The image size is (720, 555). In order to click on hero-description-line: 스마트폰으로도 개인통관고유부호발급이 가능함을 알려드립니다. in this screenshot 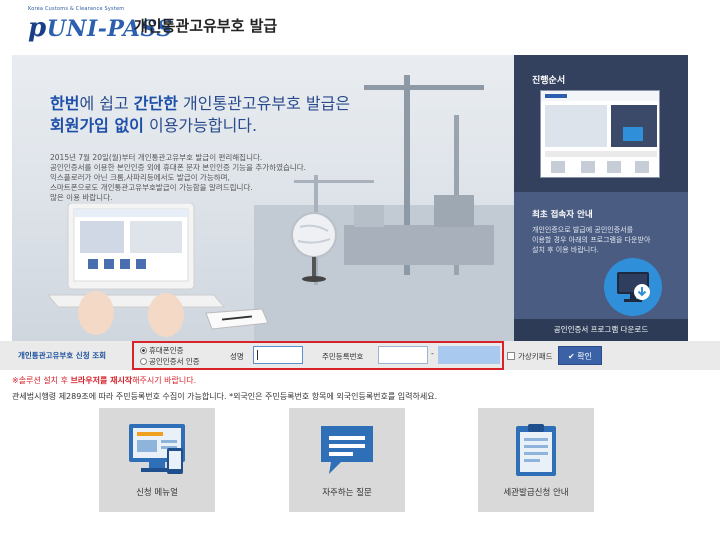, I will do `click(151, 187)`.